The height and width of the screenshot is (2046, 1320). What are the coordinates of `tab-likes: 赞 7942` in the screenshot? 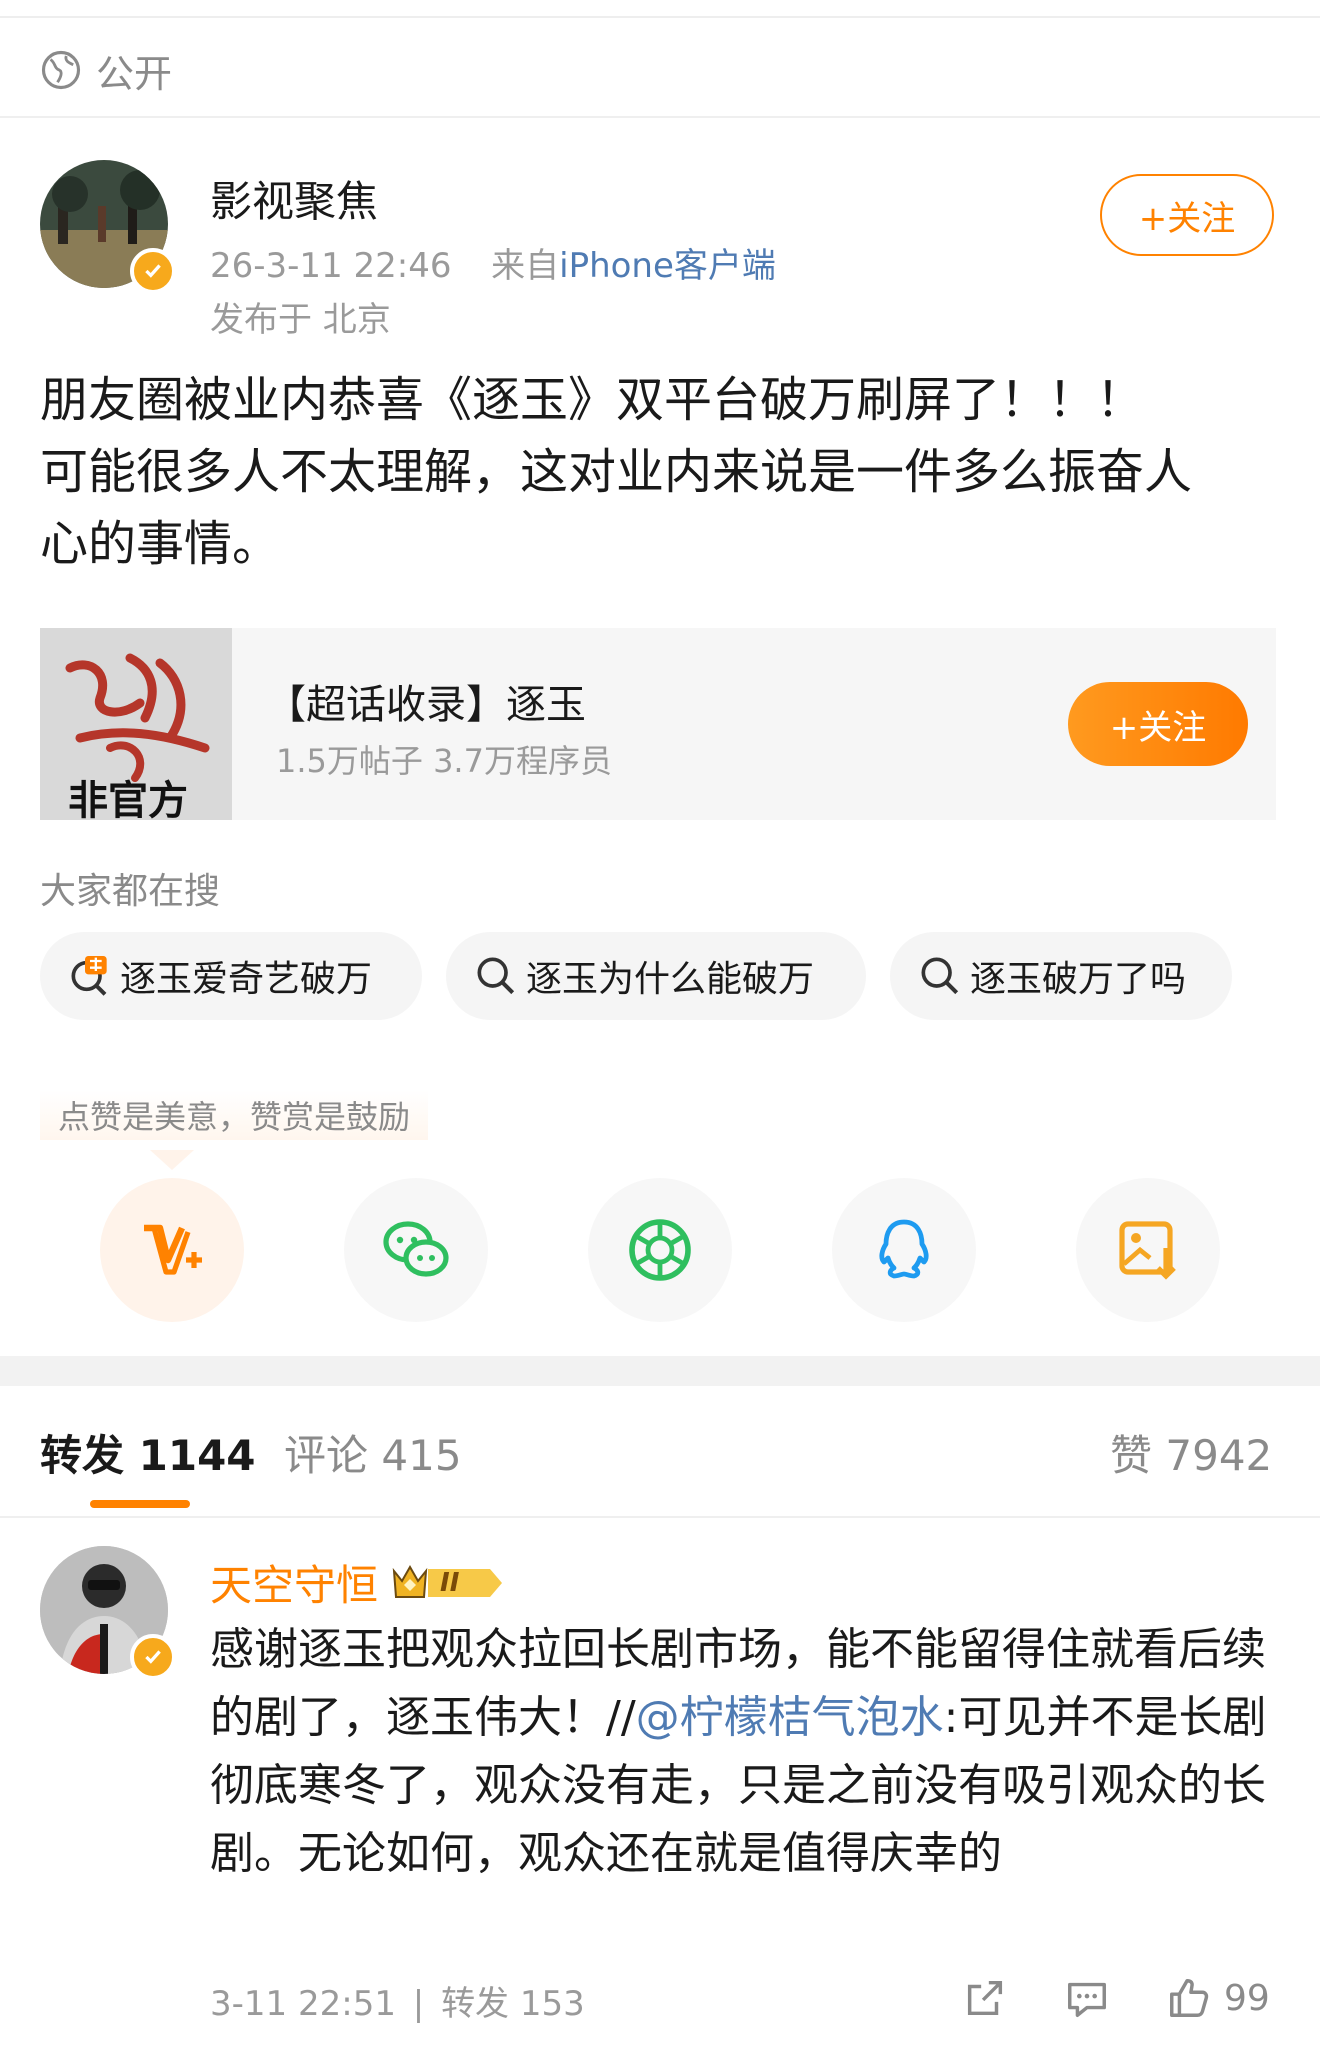 It's located at (1191, 1452).